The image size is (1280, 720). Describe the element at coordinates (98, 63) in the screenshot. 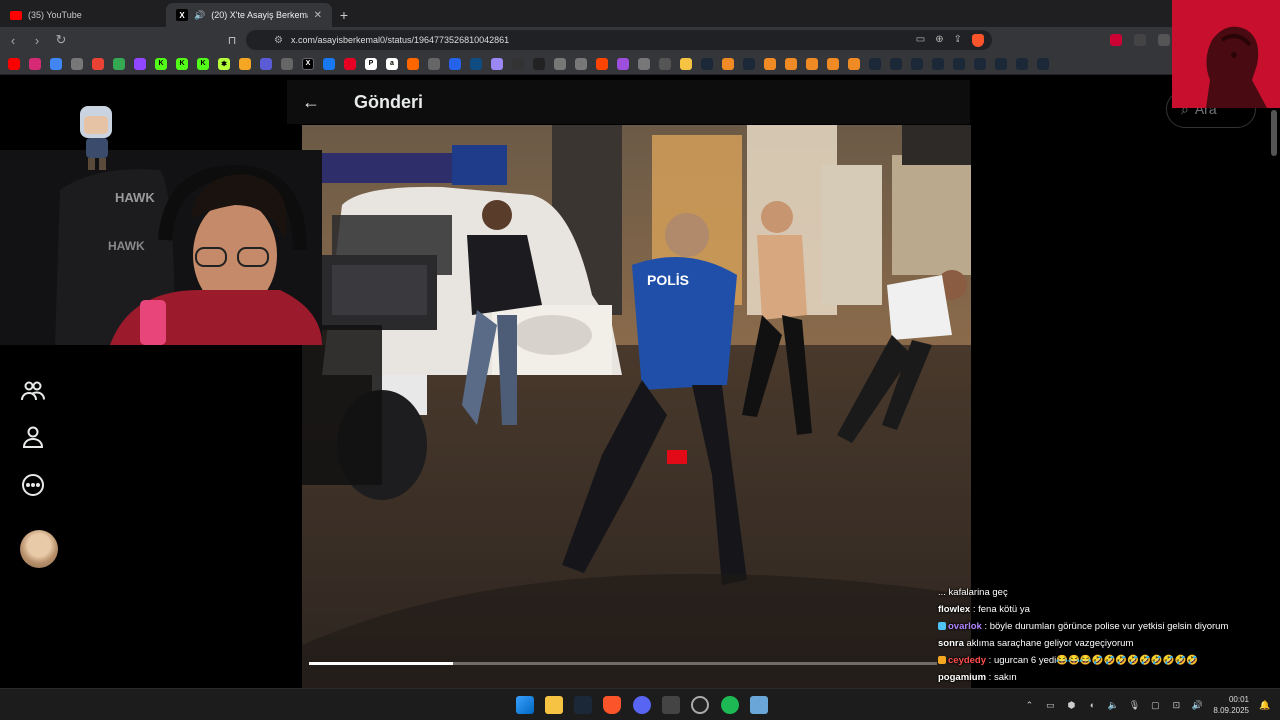

I see `gmail-bookmark-icon` at that location.